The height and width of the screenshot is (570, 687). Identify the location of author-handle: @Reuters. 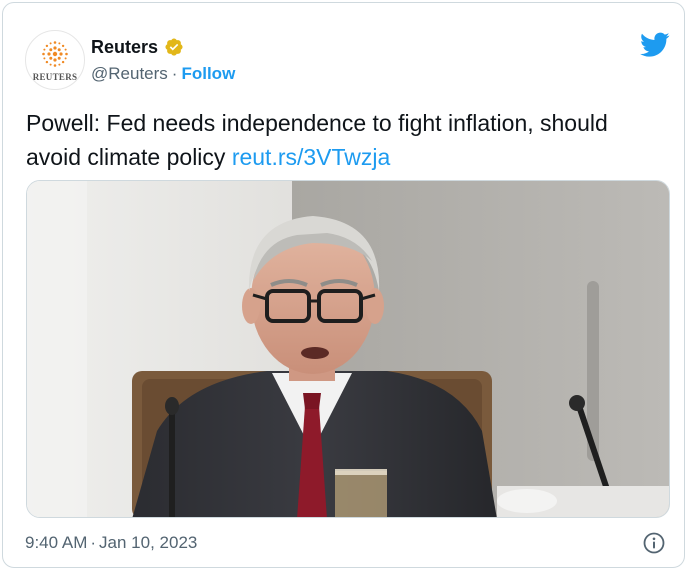
(129, 73).